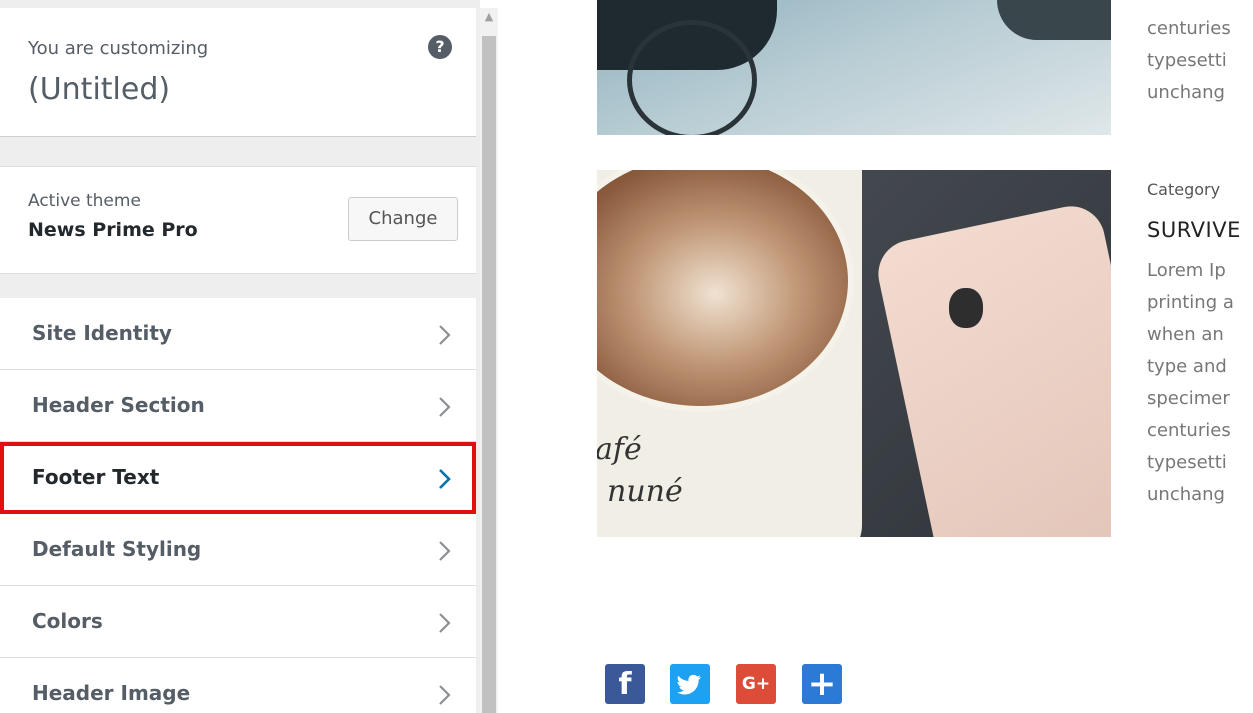  I want to click on twitter-bird-icon, so click(689, 684).